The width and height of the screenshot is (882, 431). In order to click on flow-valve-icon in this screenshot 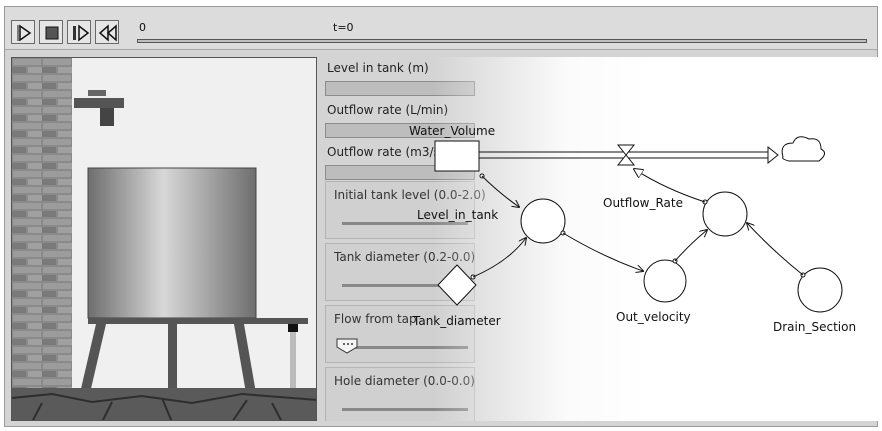, I will do `click(626, 155)`.